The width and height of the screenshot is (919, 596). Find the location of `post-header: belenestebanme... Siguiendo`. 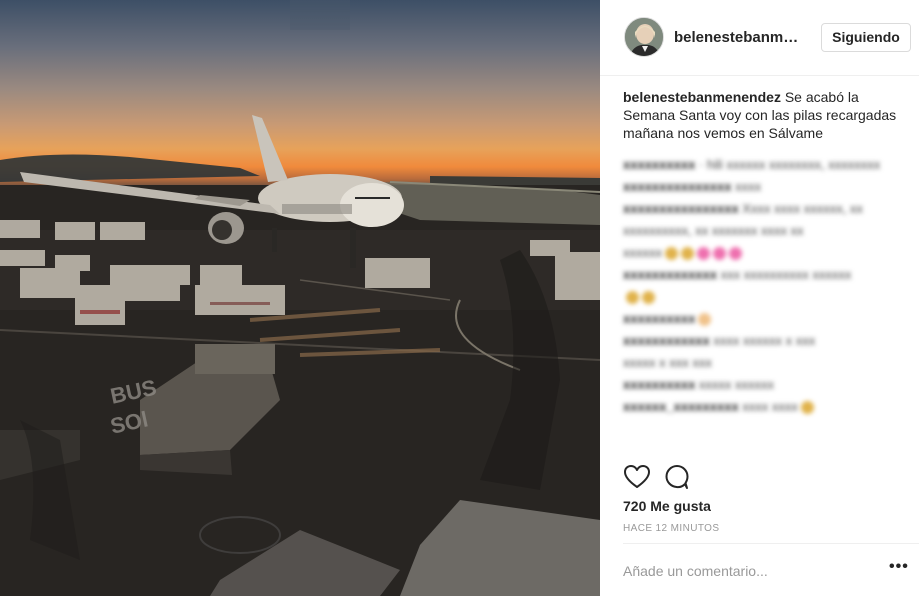

post-header: belenestebanme... Siguiendo is located at coordinates (759, 38).